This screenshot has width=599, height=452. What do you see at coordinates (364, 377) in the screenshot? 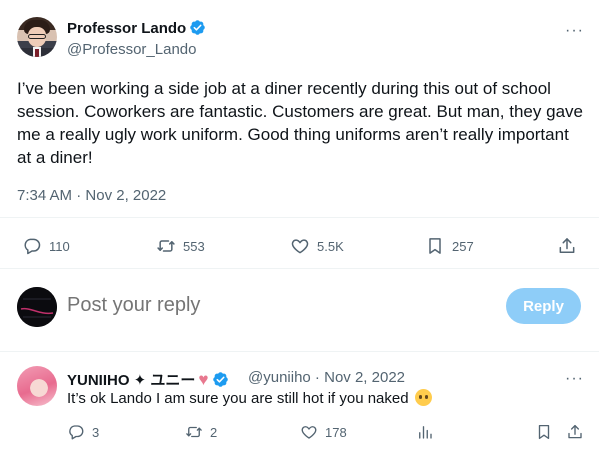
I see `reply-date: Nov 2, 2022` at bounding box center [364, 377].